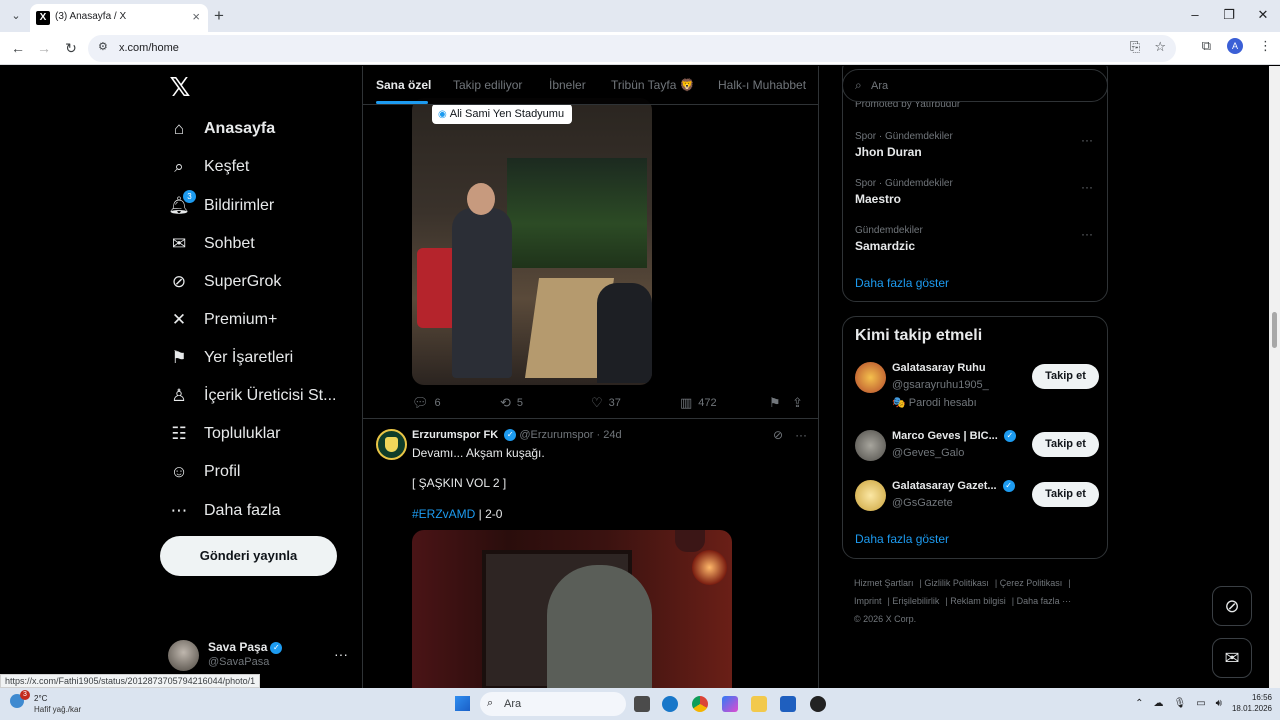 This screenshot has height=720, width=1280. I want to click on address-bar: ⚙ x.com/home ⎘ ☆, so click(632, 48).